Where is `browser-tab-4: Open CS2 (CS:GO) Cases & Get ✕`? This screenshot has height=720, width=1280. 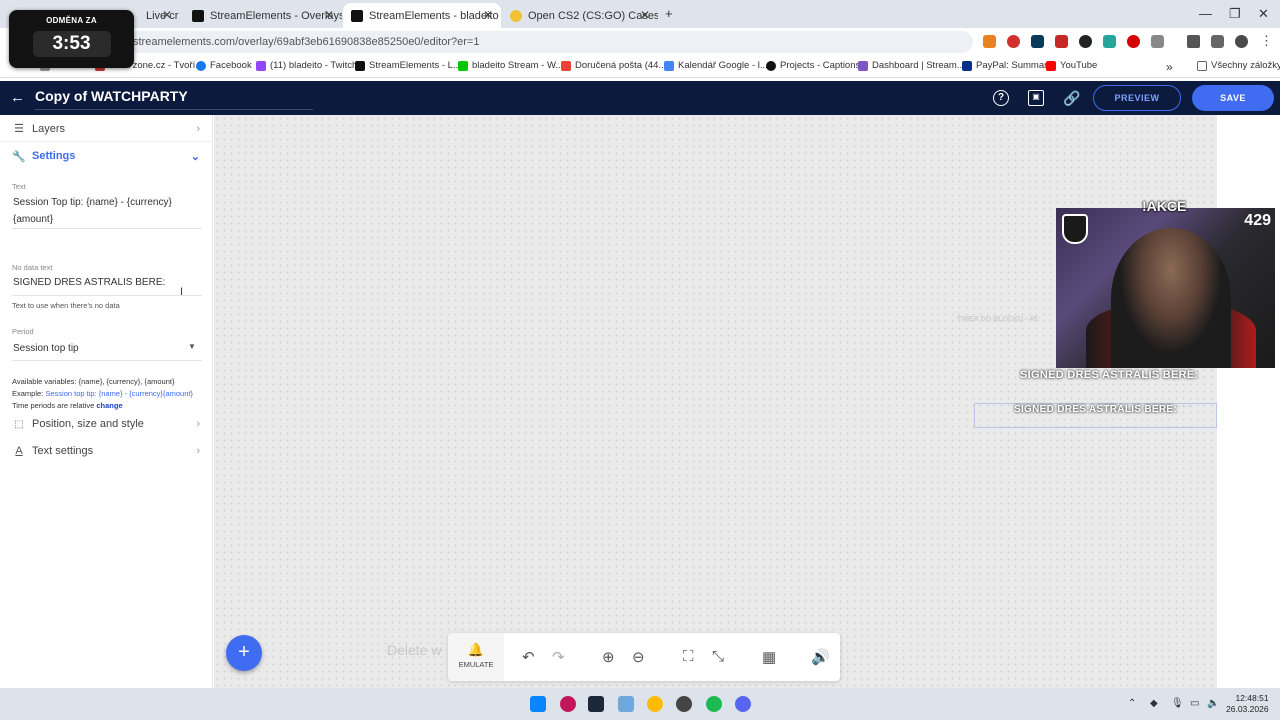
browser-tab-4: Open CS2 (CS:GO) Cases & Get ✕ is located at coordinates (580, 15).